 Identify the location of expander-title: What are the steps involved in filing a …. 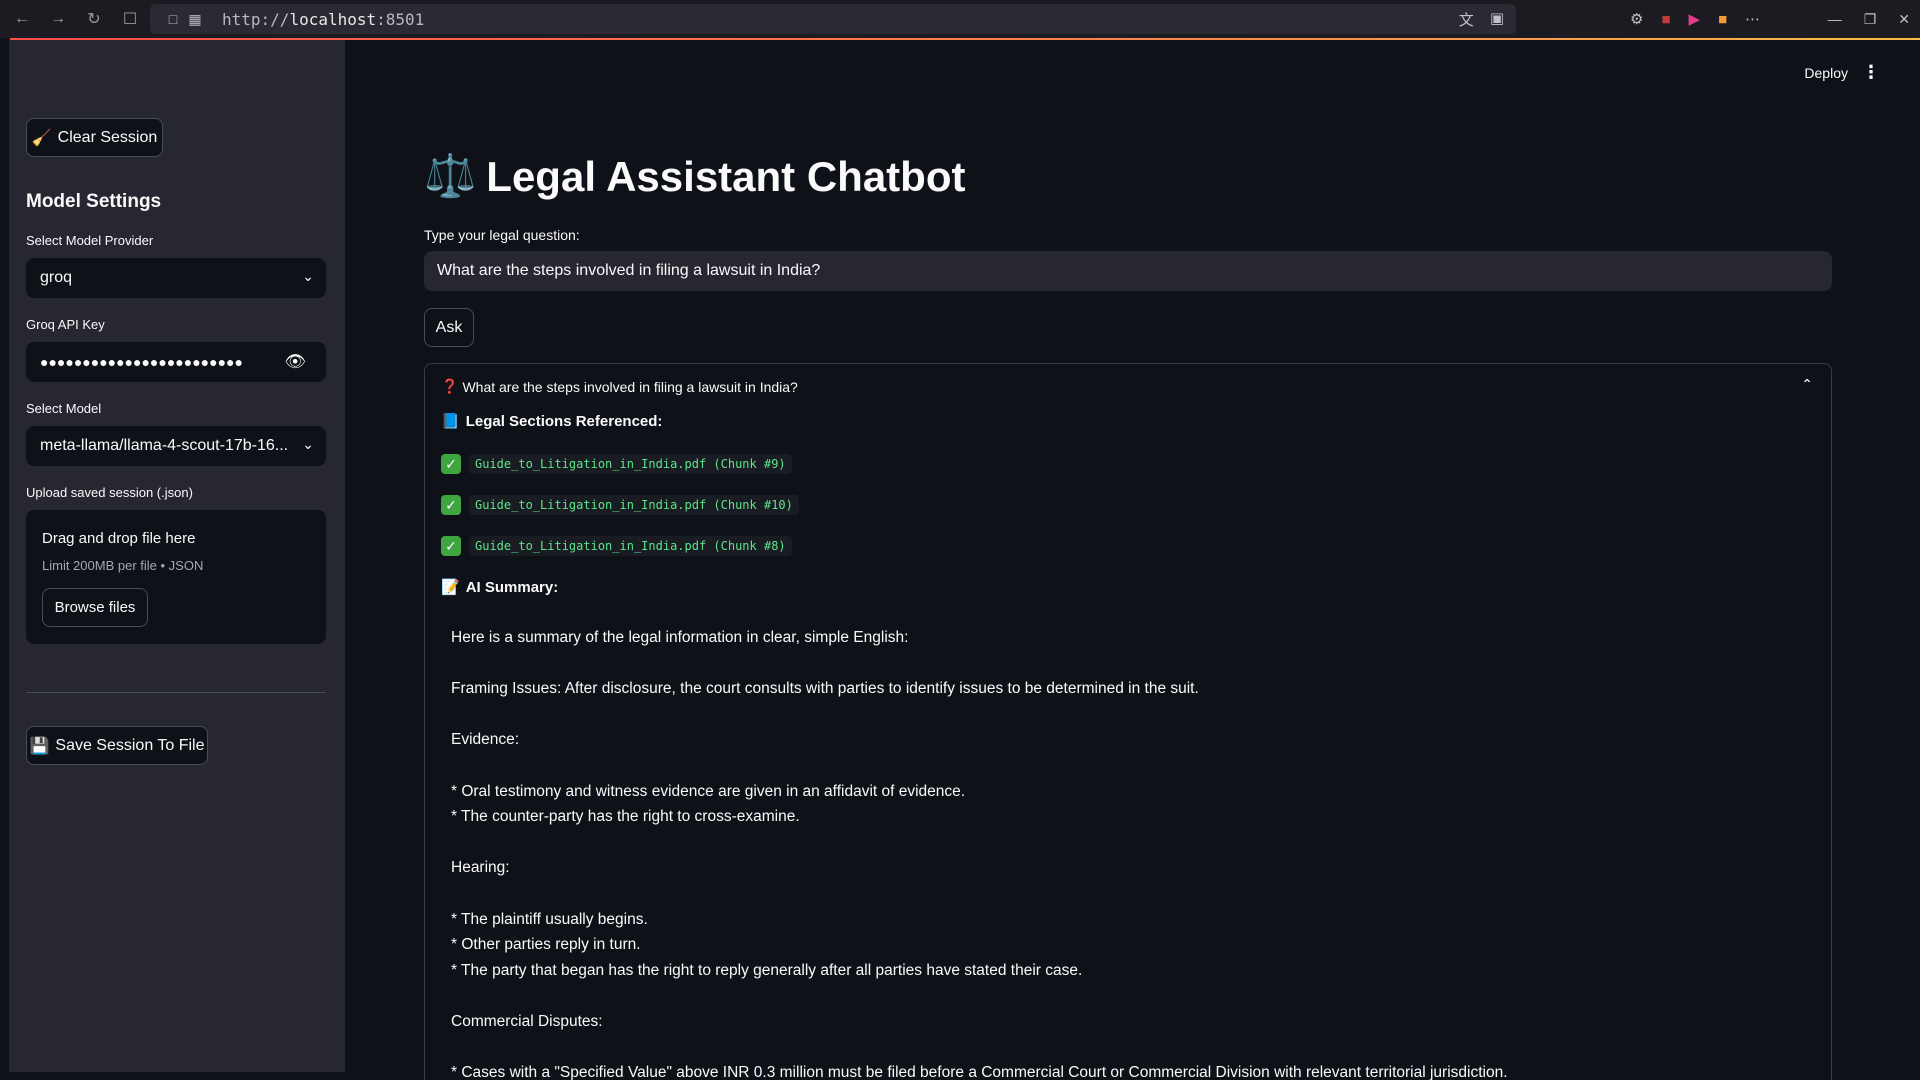
(630, 386).